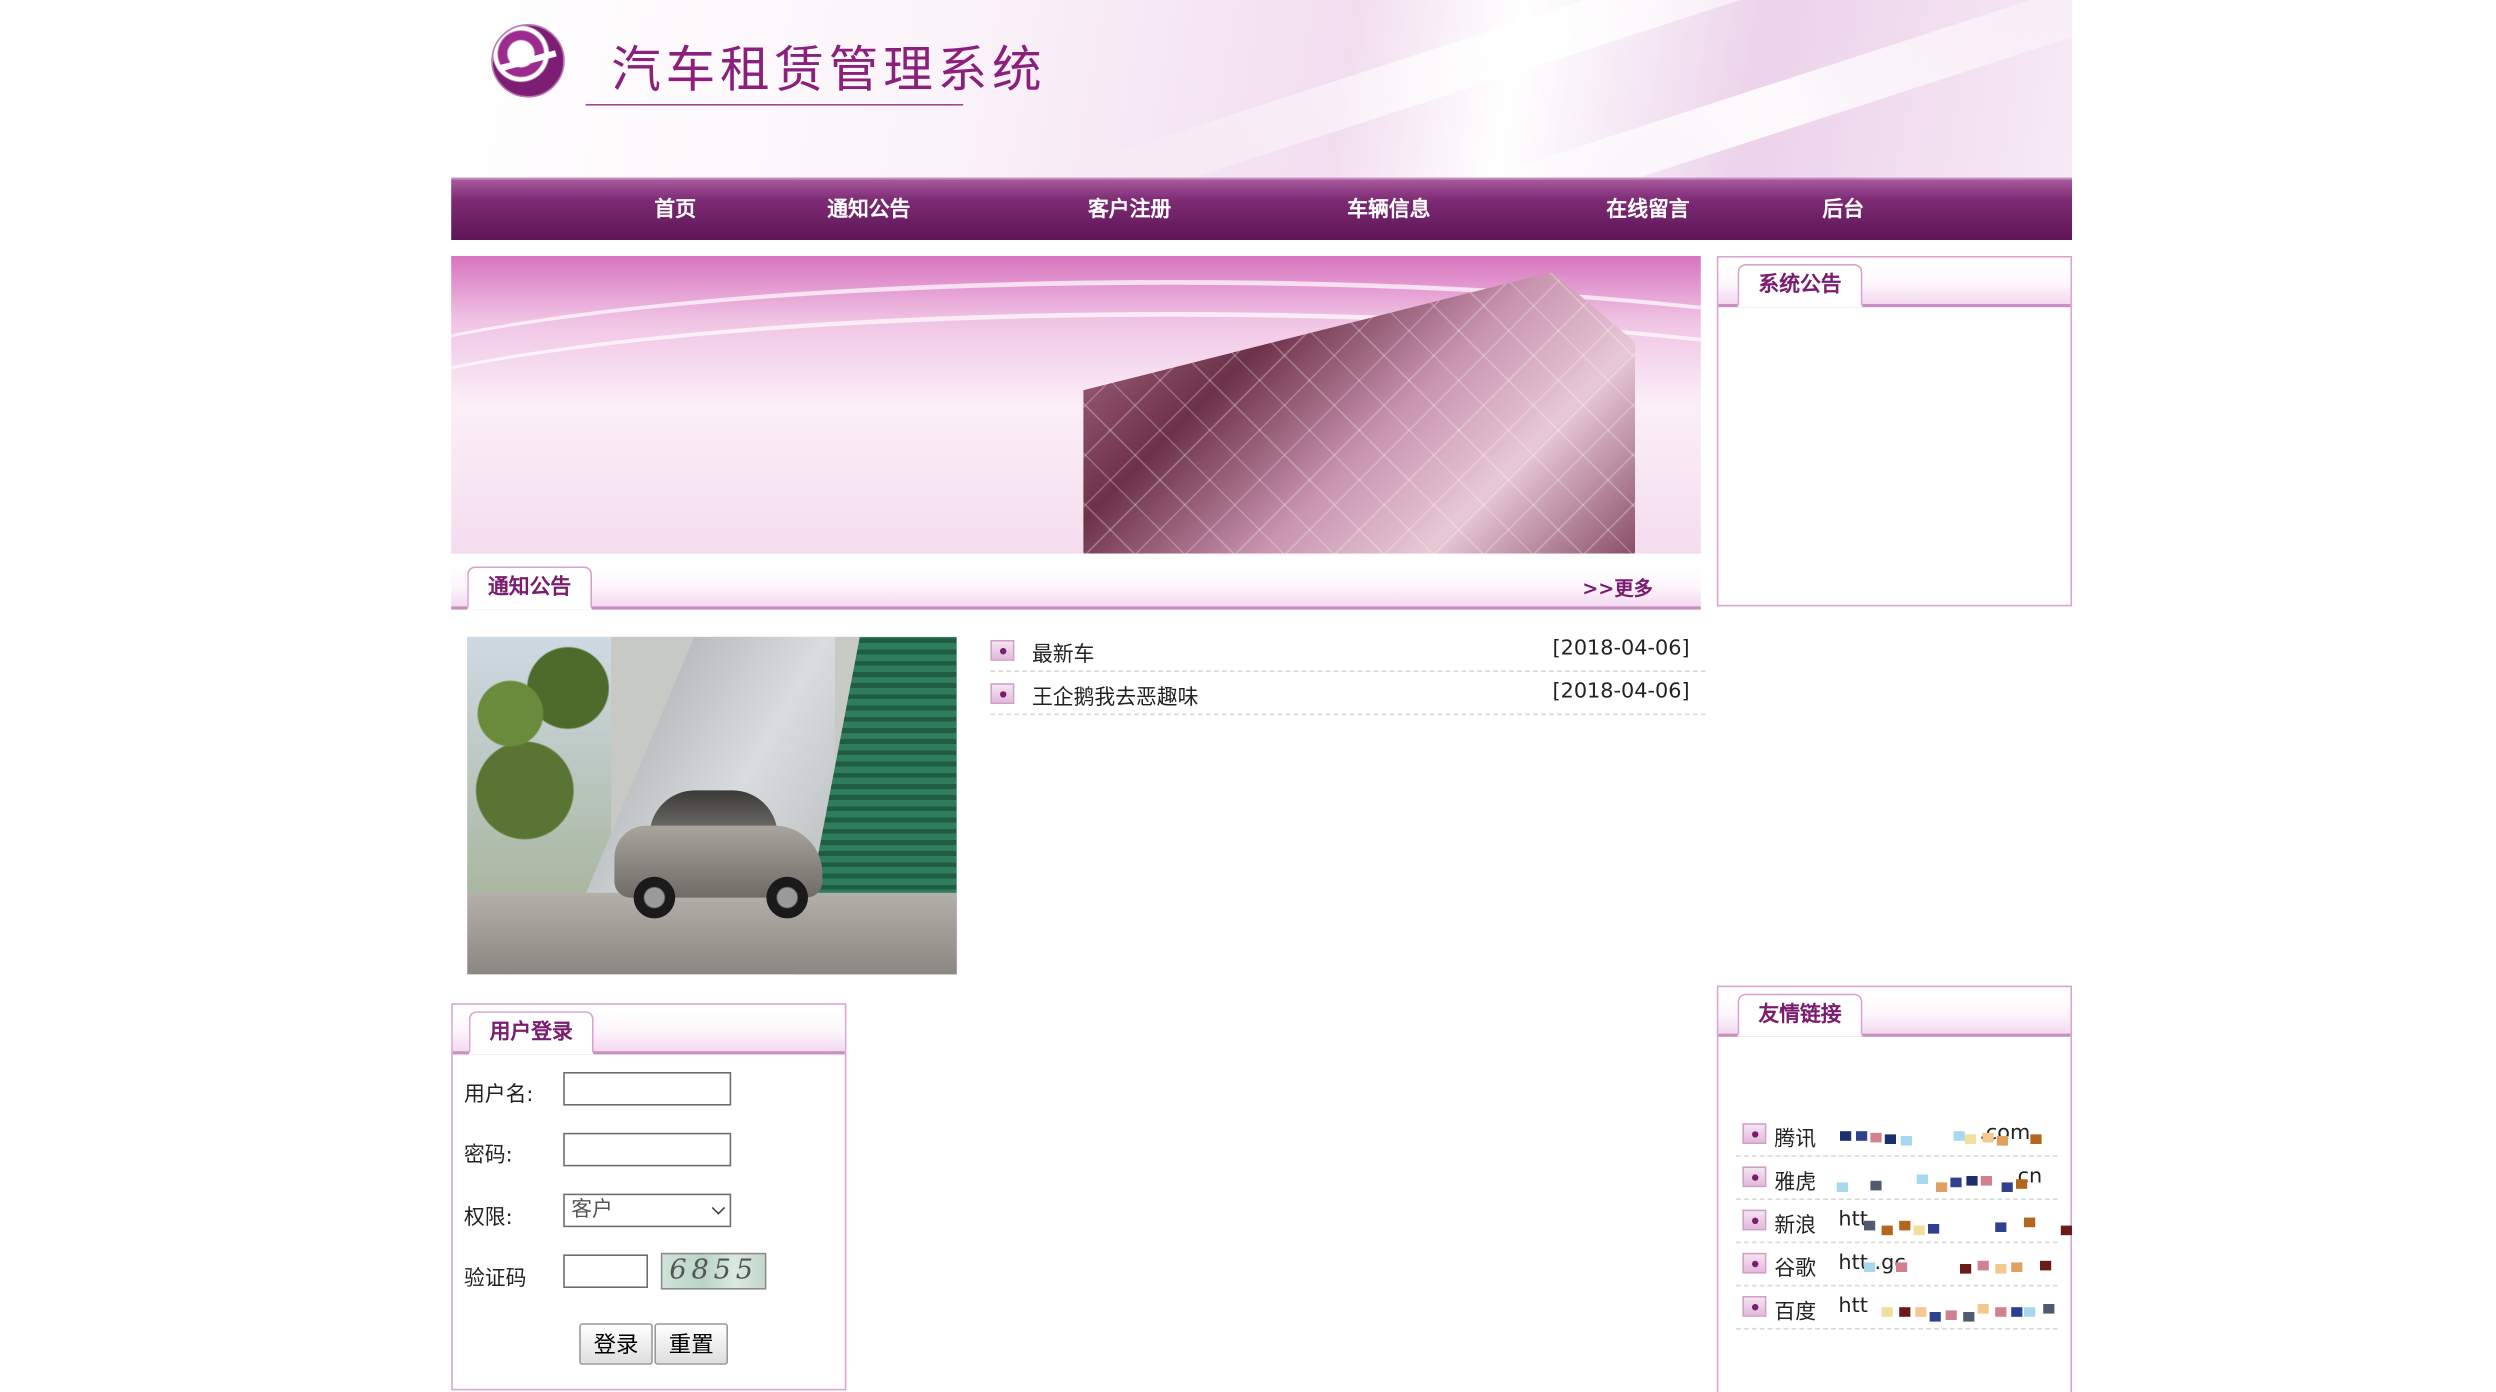  Describe the element at coordinates (1388, 210) in the screenshot. I see `nav-vehicles: 车辆信息` at that location.